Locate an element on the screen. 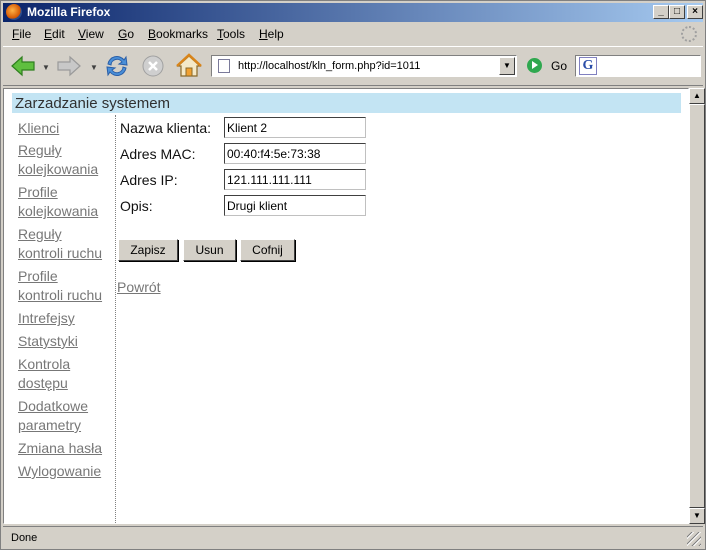 The image size is (706, 550). close-button: × is located at coordinates (695, 12).